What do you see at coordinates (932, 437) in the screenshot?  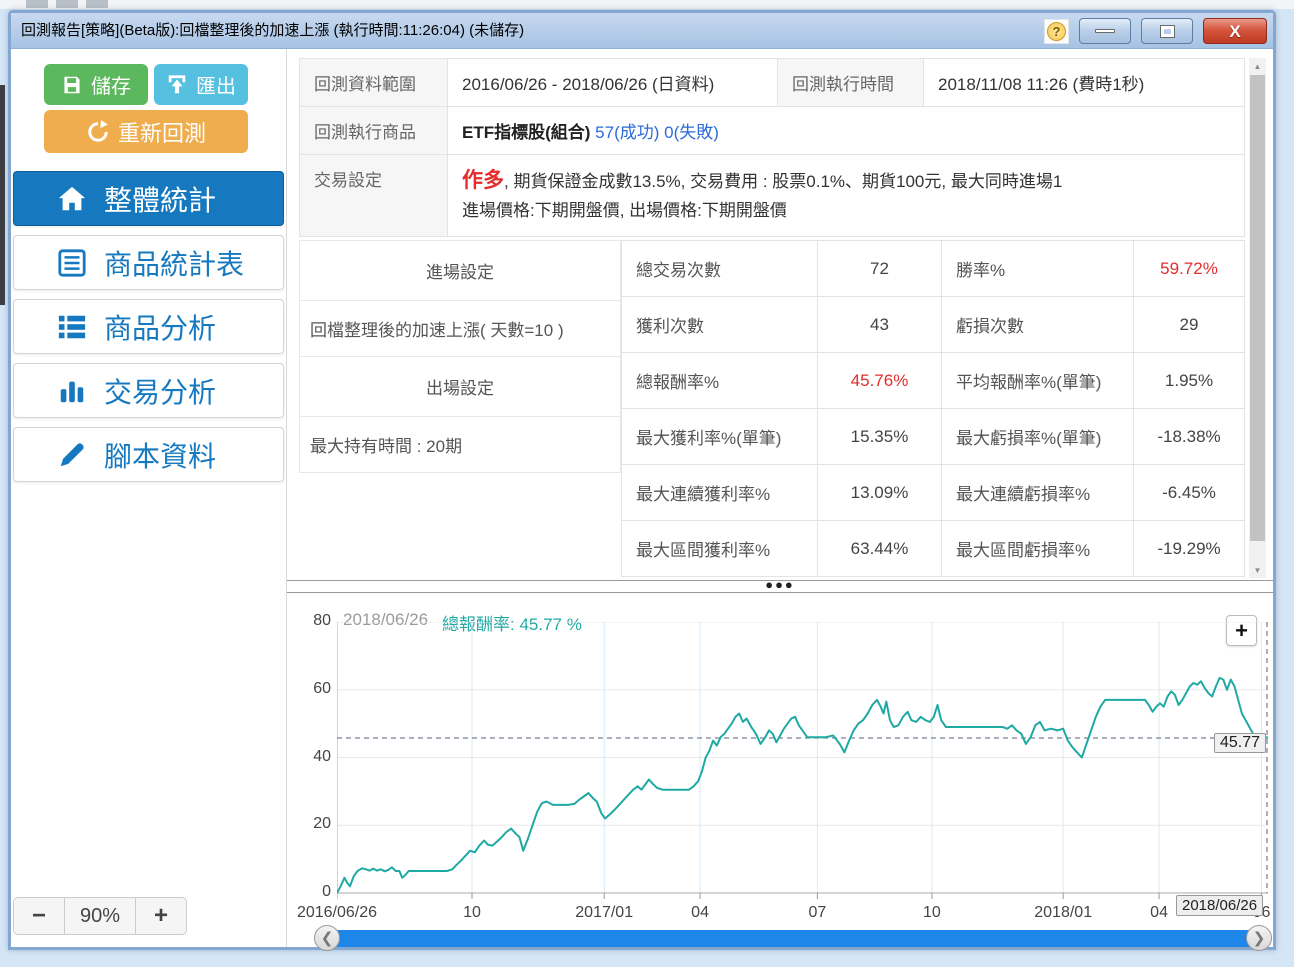 I see `stats-row-3: 最大獲利率%(單筆) 15.35% 最大虧損率%(單筆) -18.38%` at bounding box center [932, 437].